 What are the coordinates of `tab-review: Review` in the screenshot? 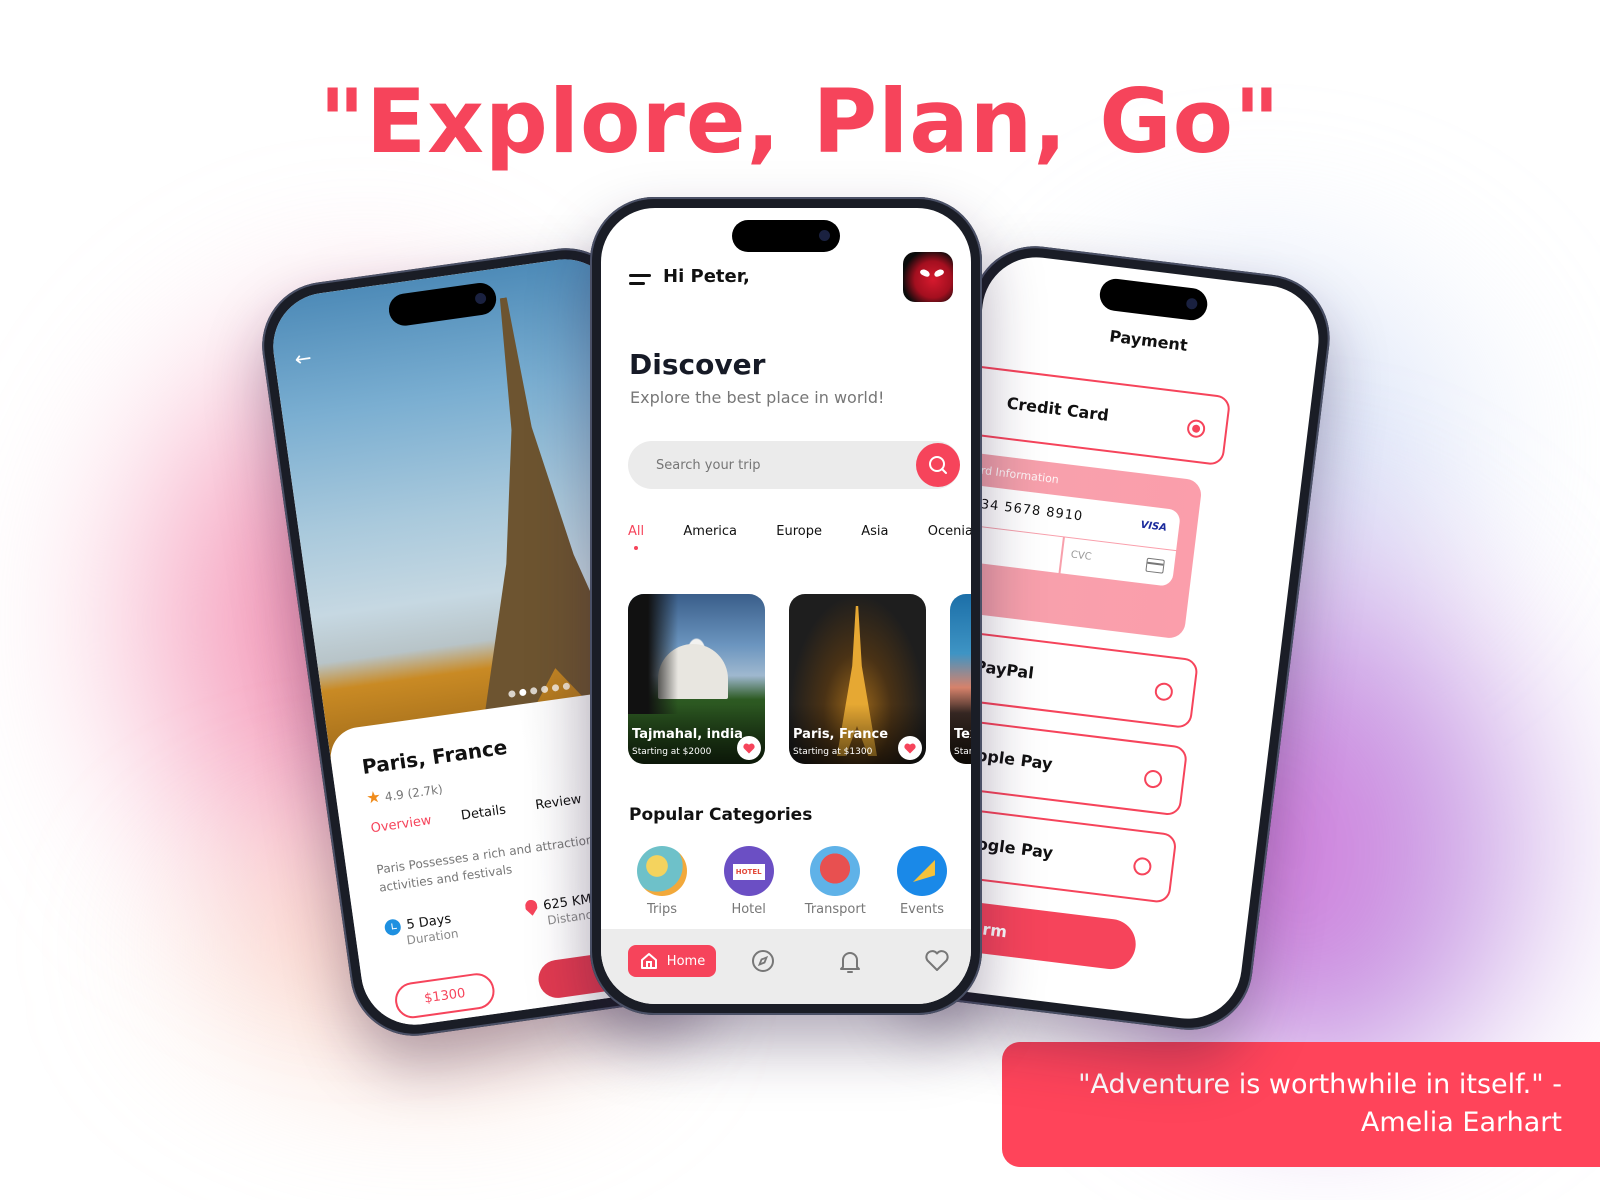 It's located at (558, 802).